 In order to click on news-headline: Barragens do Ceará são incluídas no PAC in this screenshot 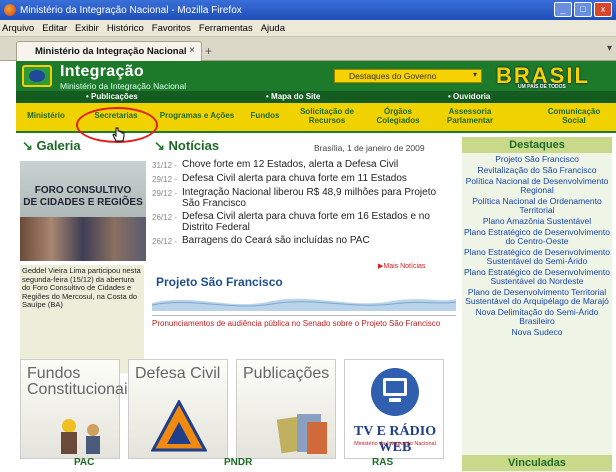, I will do `click(276, 240)`.